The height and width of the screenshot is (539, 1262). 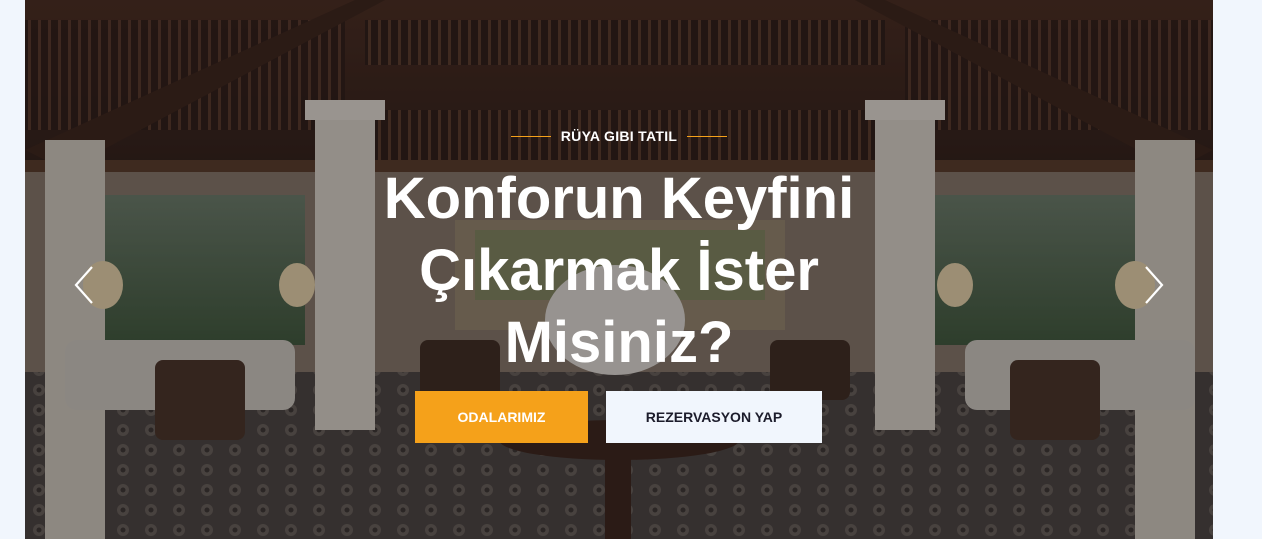 What do you see at coordinates (714, 417) in the screenshot?
I see `reservation-button: REZERVASYON YAP` at bounding box center [714, 417].